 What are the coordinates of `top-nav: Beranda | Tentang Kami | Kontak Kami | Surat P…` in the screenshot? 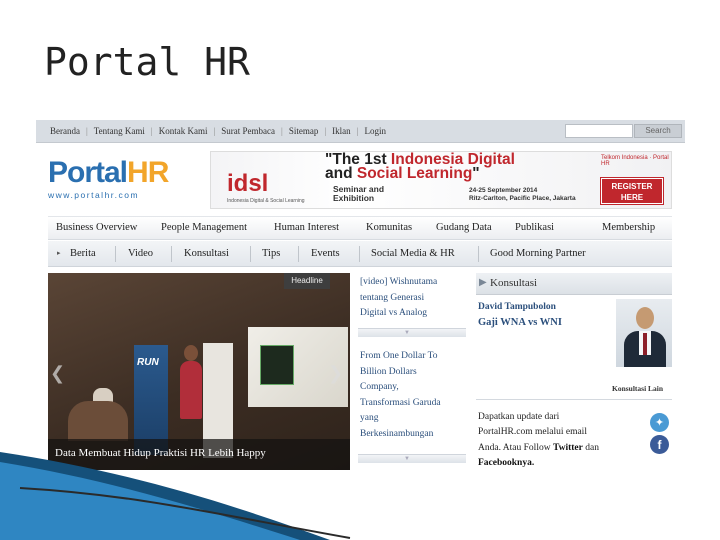 It's located at (360, 131).